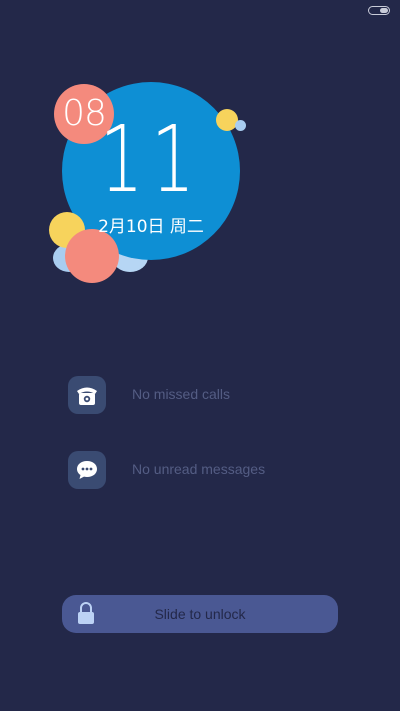 This screenshot has height=711, width=400. Describe the element at coordinates (87, 395) in the screenshot. I see `phone-icon` at that location.